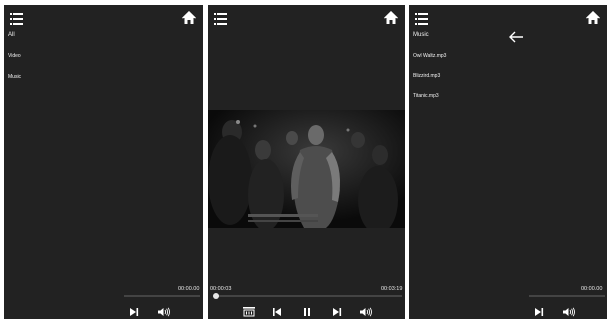 This screenshot has height=320, width=607. Describe the element at coordinates (216, 296) in the screenshot. I see `progress-knob` at that location.